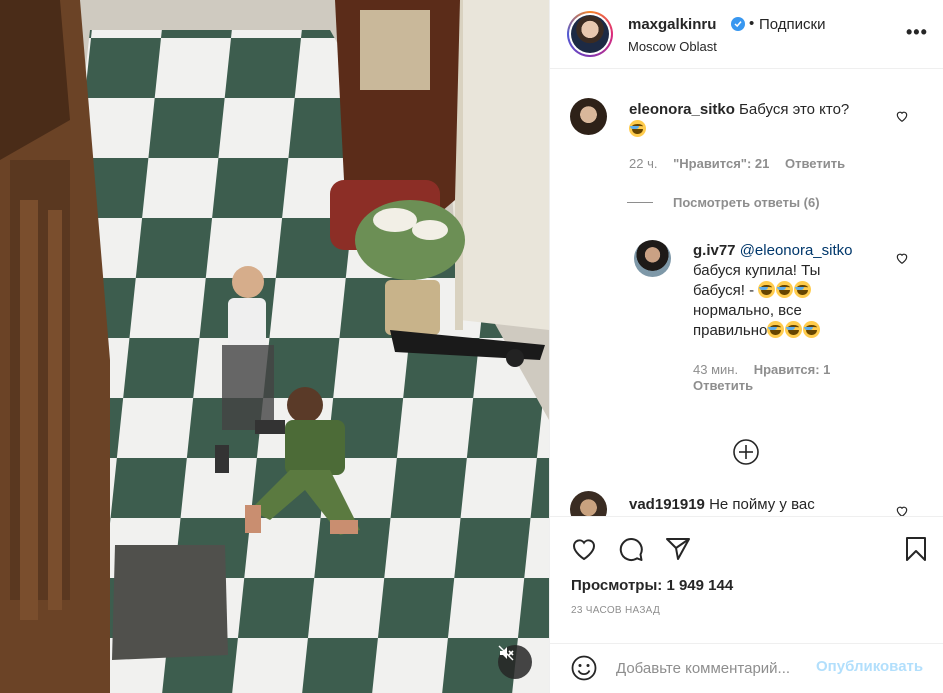 The height and width of the screenshot is (693, 943). I want to click on comment-likes: "Нравится": 21, so click(721, 163).